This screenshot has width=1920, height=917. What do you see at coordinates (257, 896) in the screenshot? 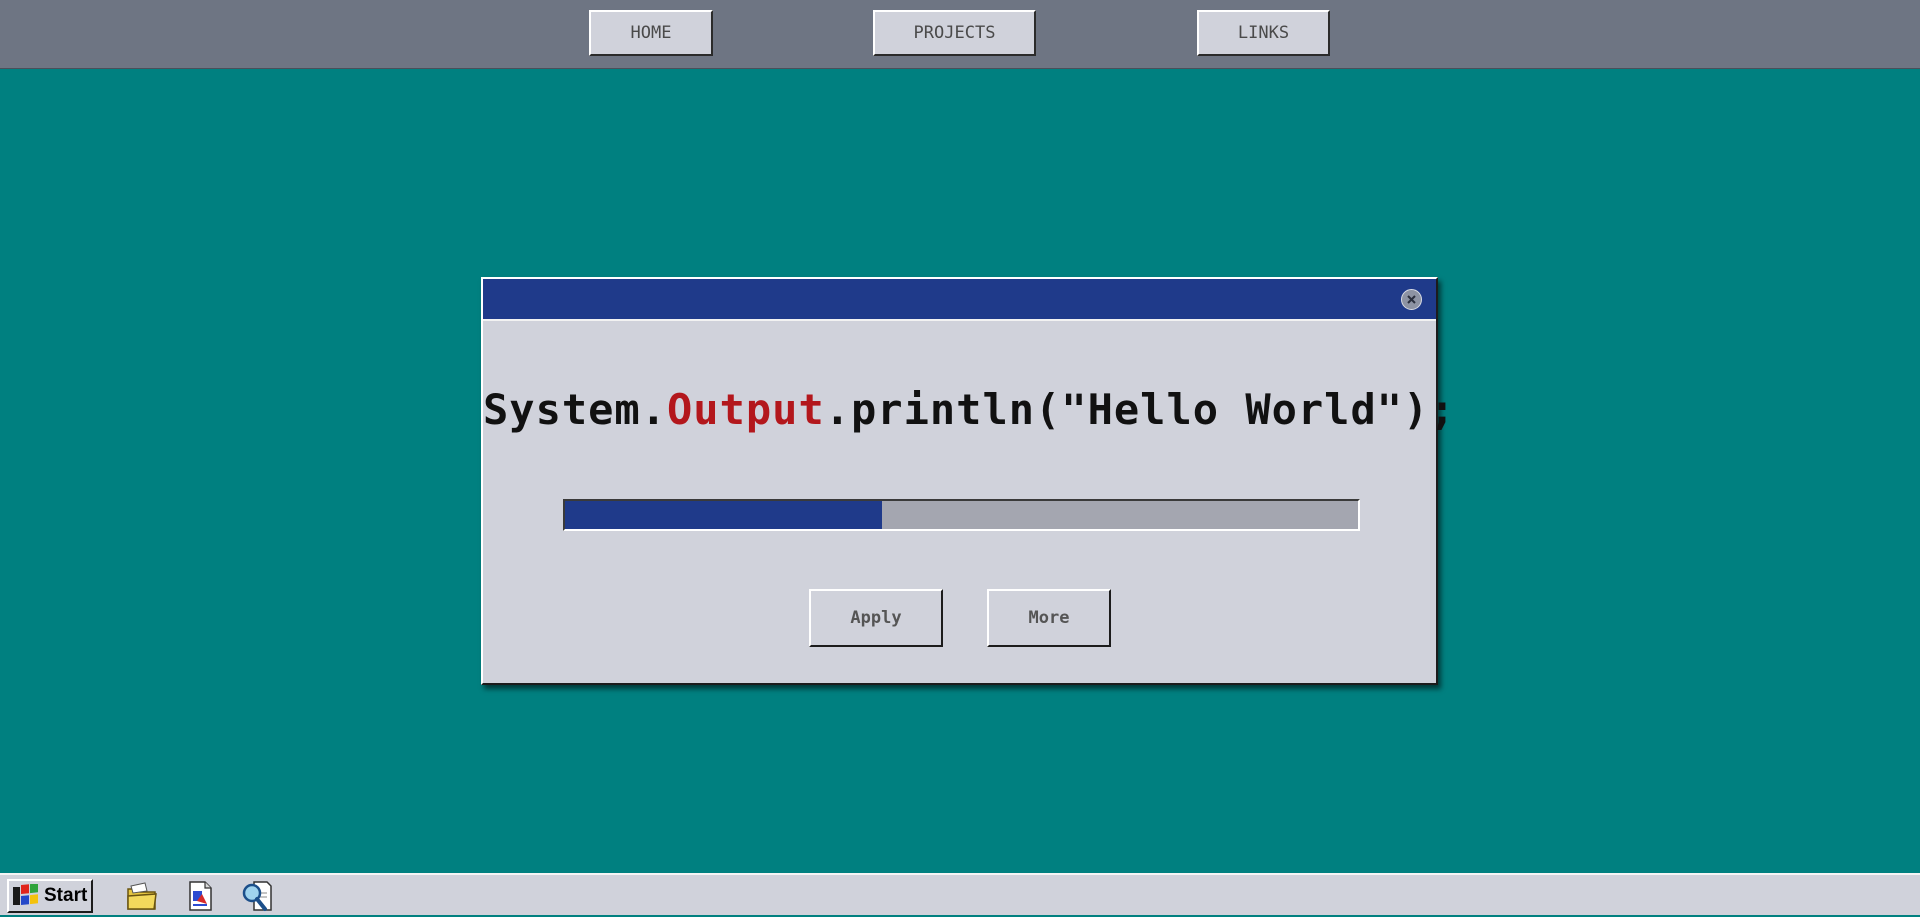
I see `search-icon` at bounding box center [257, 896].